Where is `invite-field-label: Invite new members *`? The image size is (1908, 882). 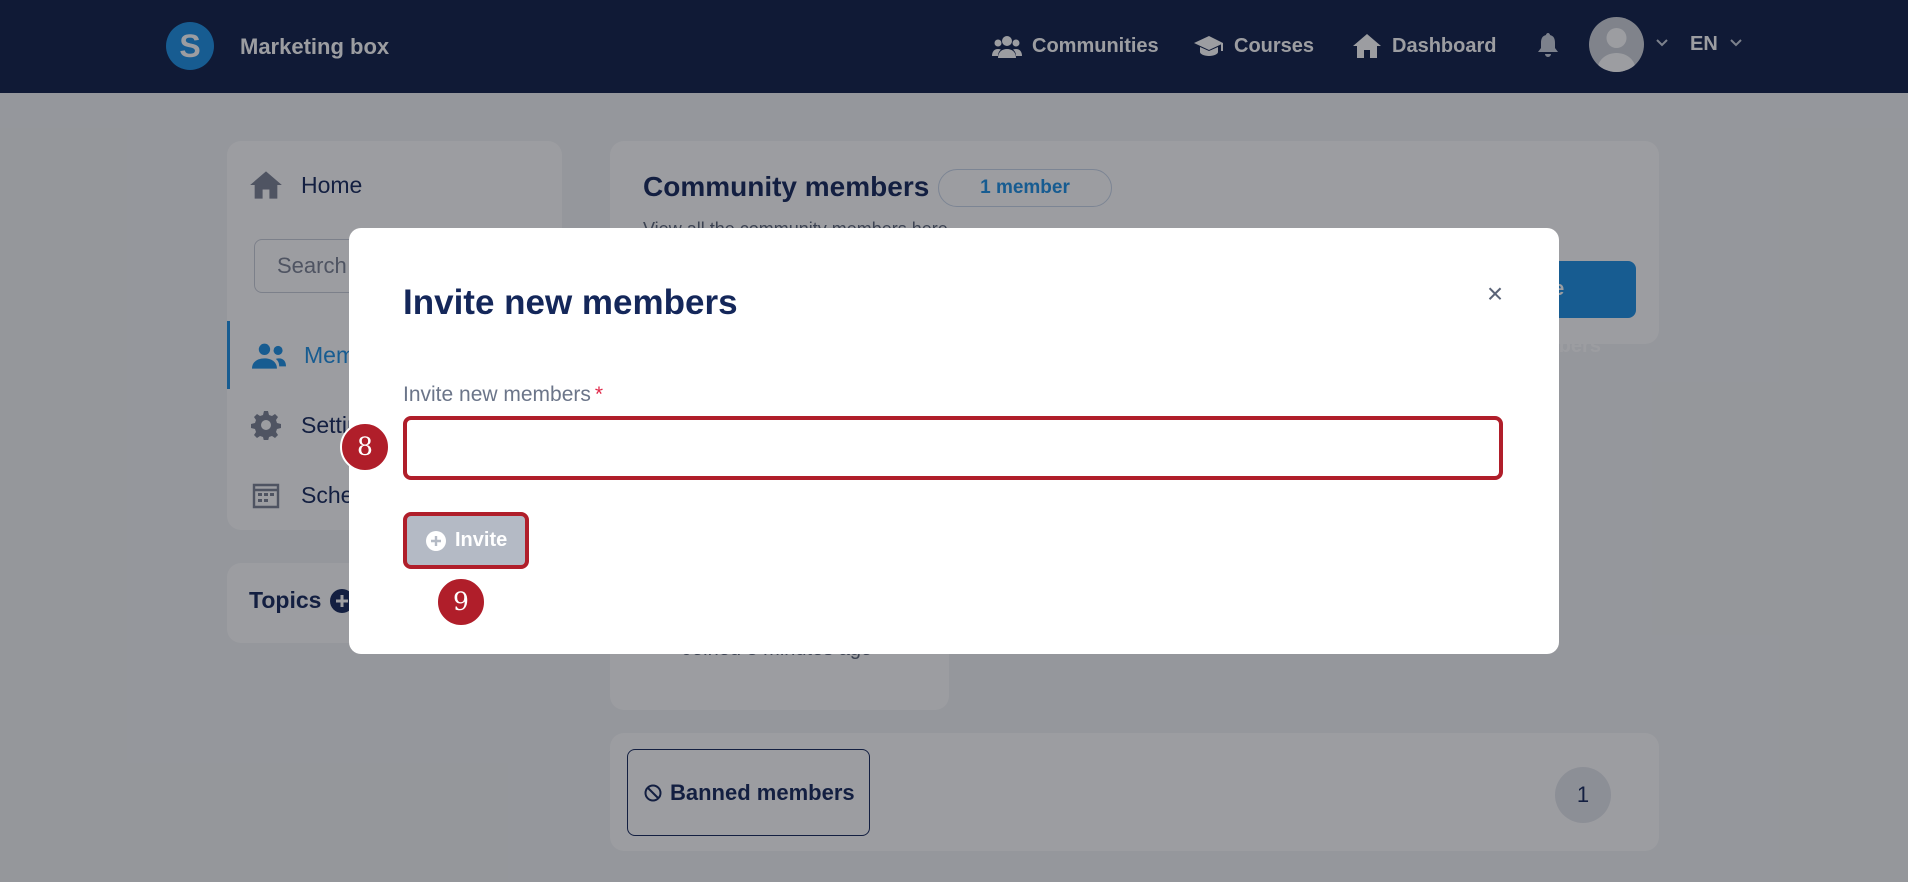
invite-field-label: Invite new members * is located at coordinates (503, 395).